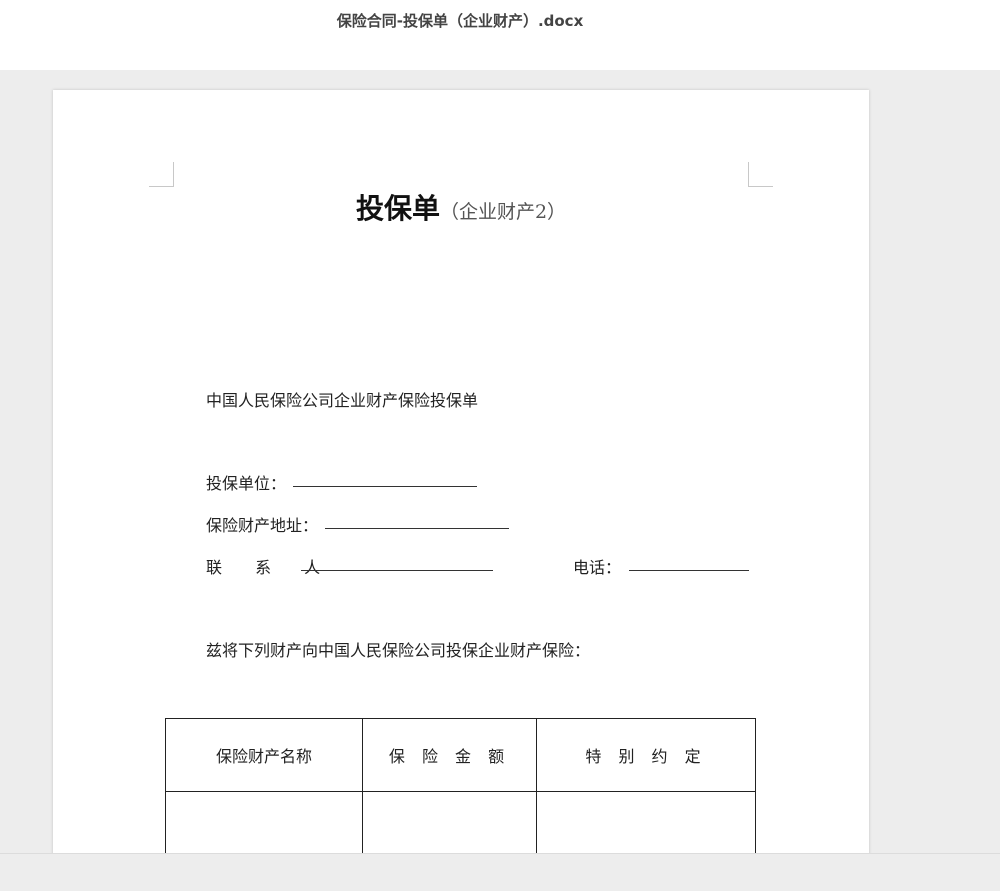 This screenshot has height=891, width=1000. I want to click on contact-field, so click(397, 570).